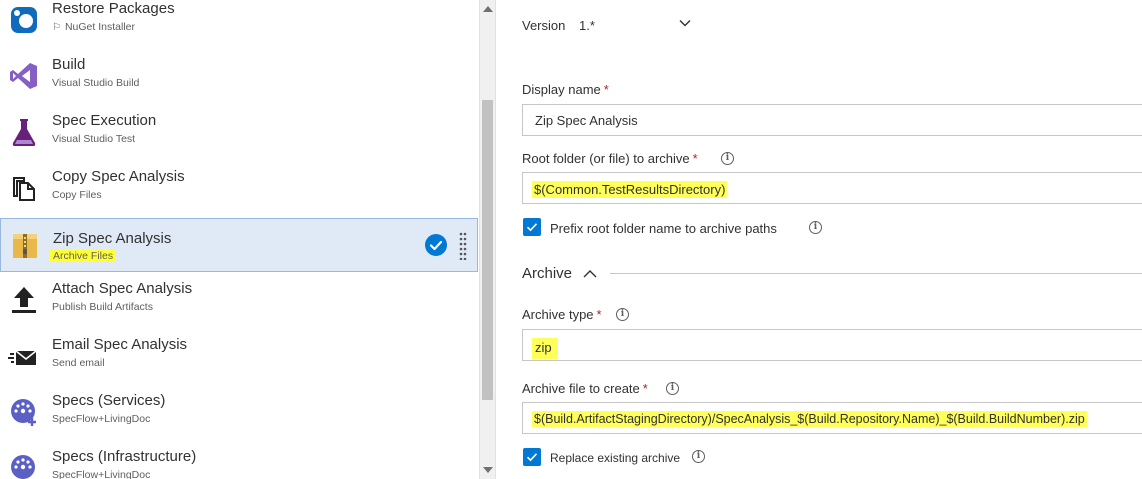 This screenshot has height=479, width=1142. What do you see at coordinates (876, 273) in the screenshot?
I see `section-divider` at bounding box center [876, 273].